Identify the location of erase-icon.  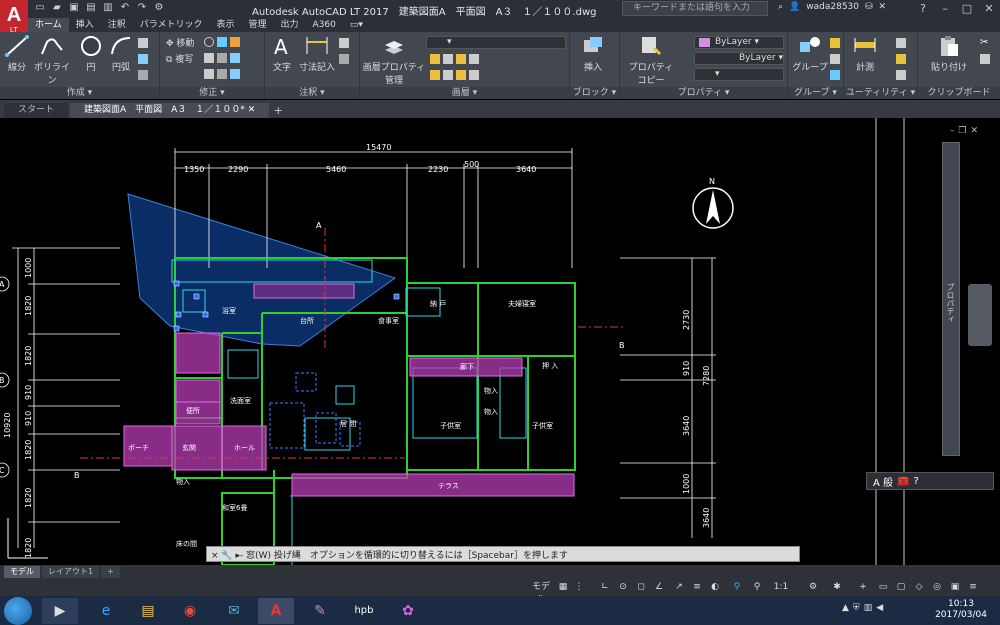
(235, 42).